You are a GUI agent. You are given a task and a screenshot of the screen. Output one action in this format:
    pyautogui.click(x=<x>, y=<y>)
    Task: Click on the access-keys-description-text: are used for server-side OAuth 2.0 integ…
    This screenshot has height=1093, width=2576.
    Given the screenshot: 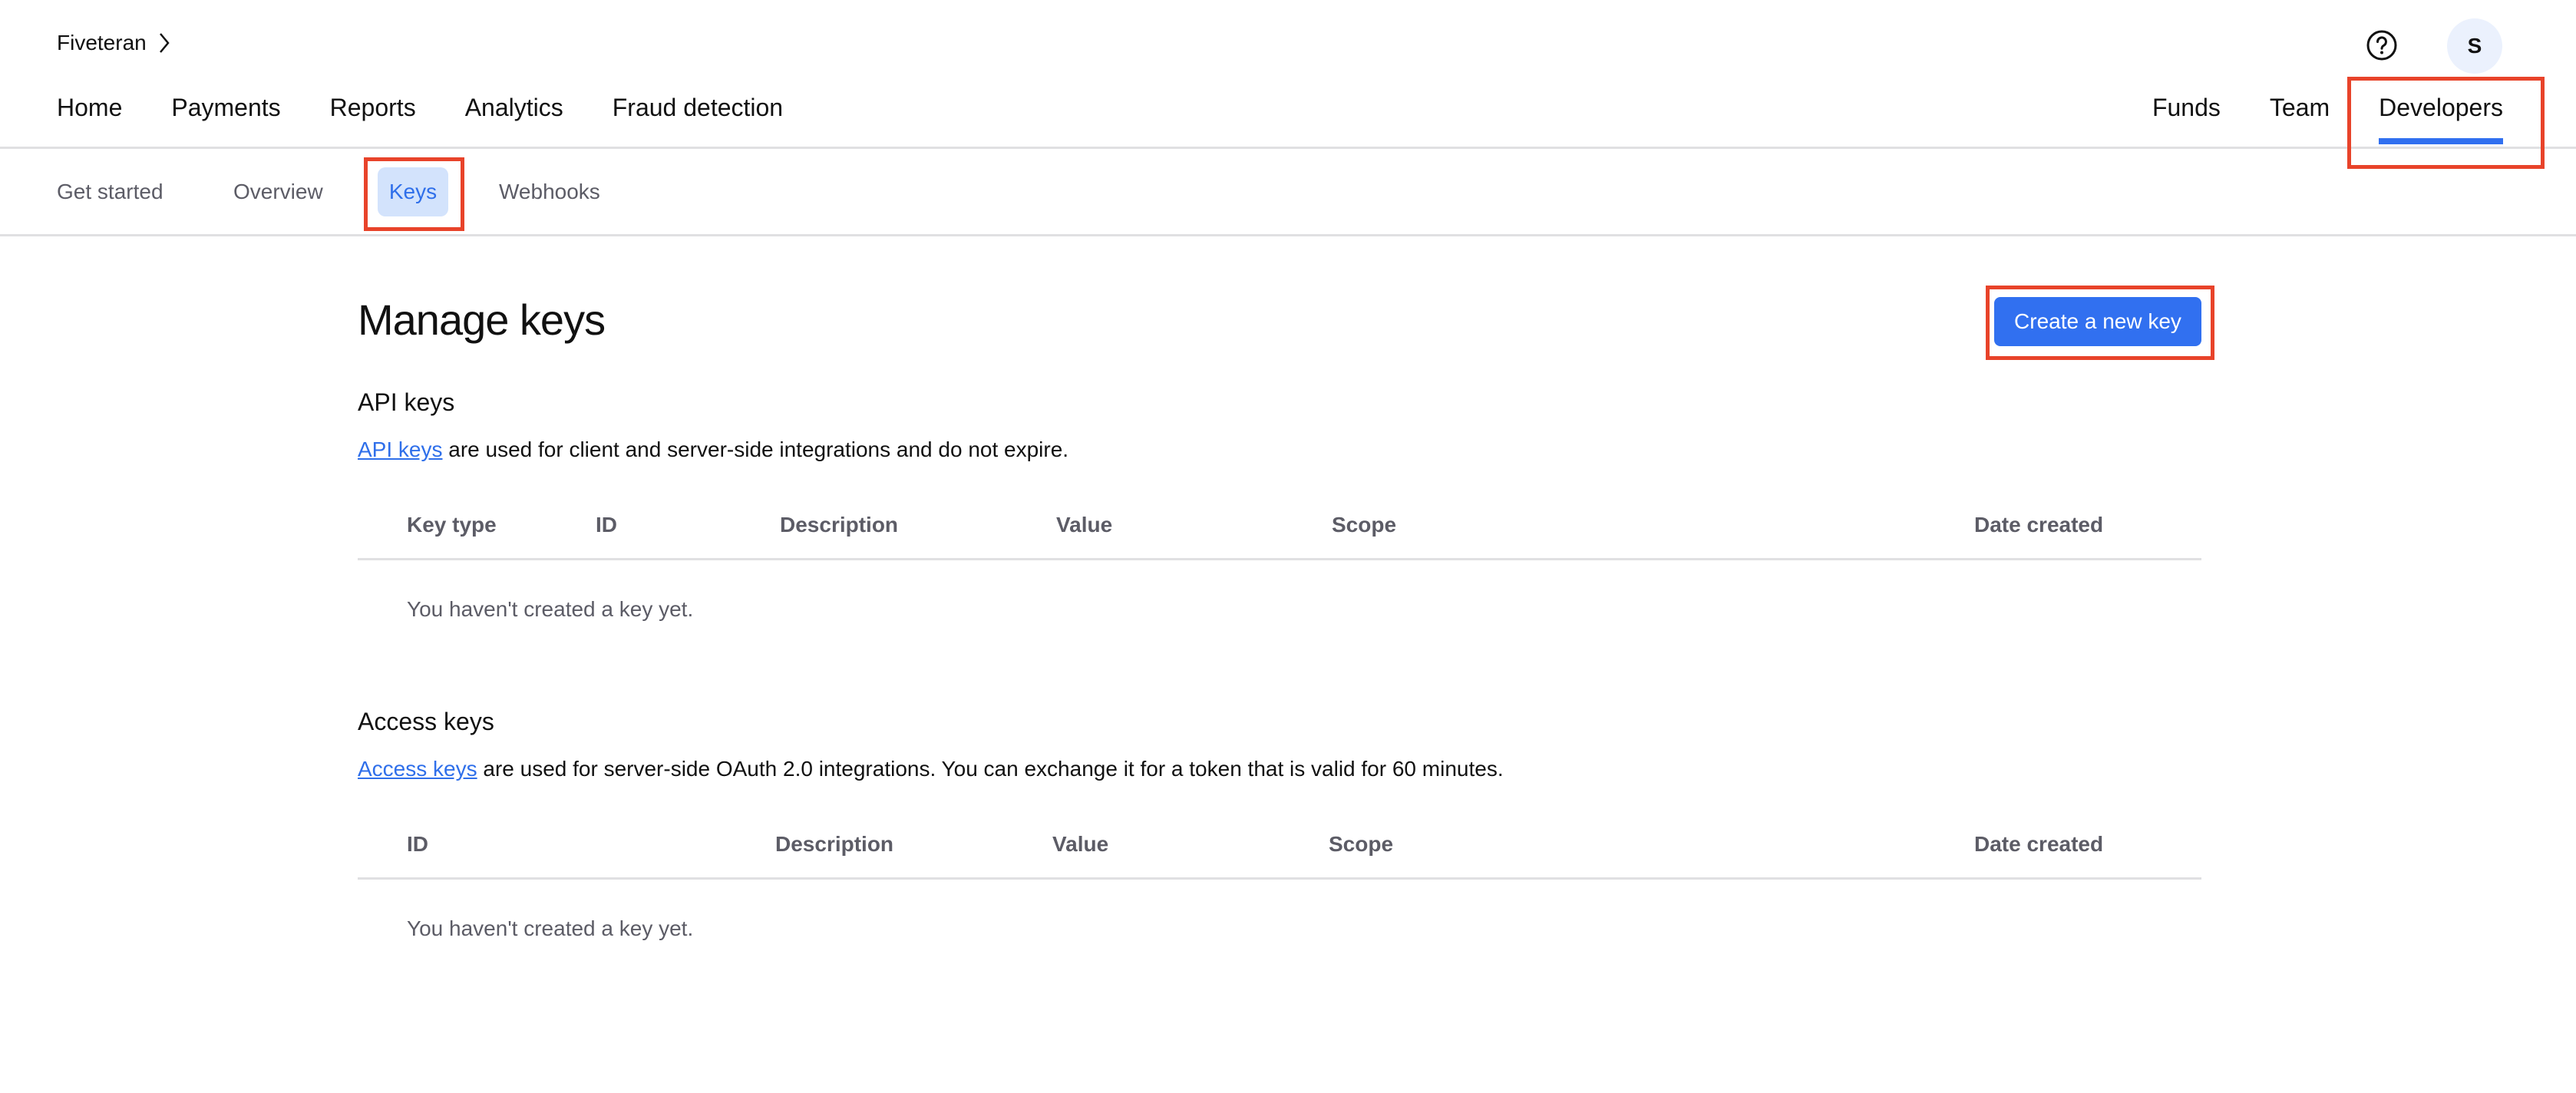 What is the action you would take?
    pyautogui.click(x=990, y=769)
    